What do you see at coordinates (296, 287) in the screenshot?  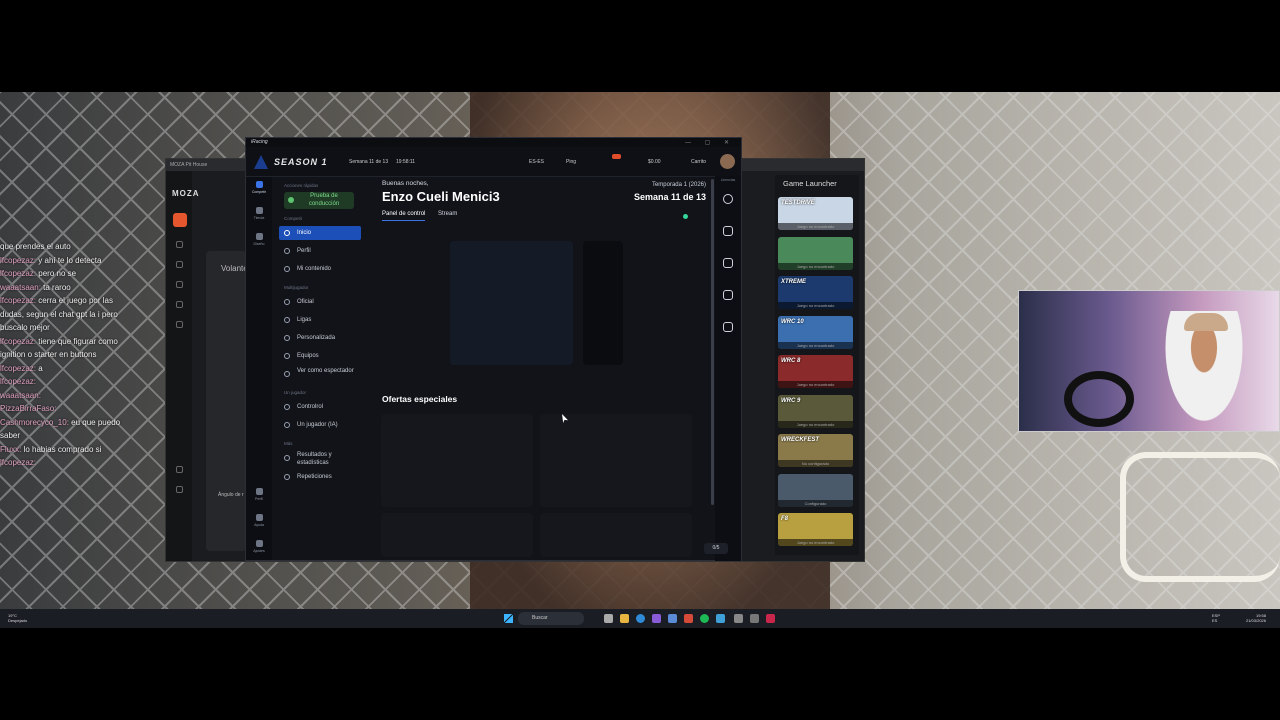 I see `nav-section-multijugador: Multijugador` at bounding box center [296, 287].